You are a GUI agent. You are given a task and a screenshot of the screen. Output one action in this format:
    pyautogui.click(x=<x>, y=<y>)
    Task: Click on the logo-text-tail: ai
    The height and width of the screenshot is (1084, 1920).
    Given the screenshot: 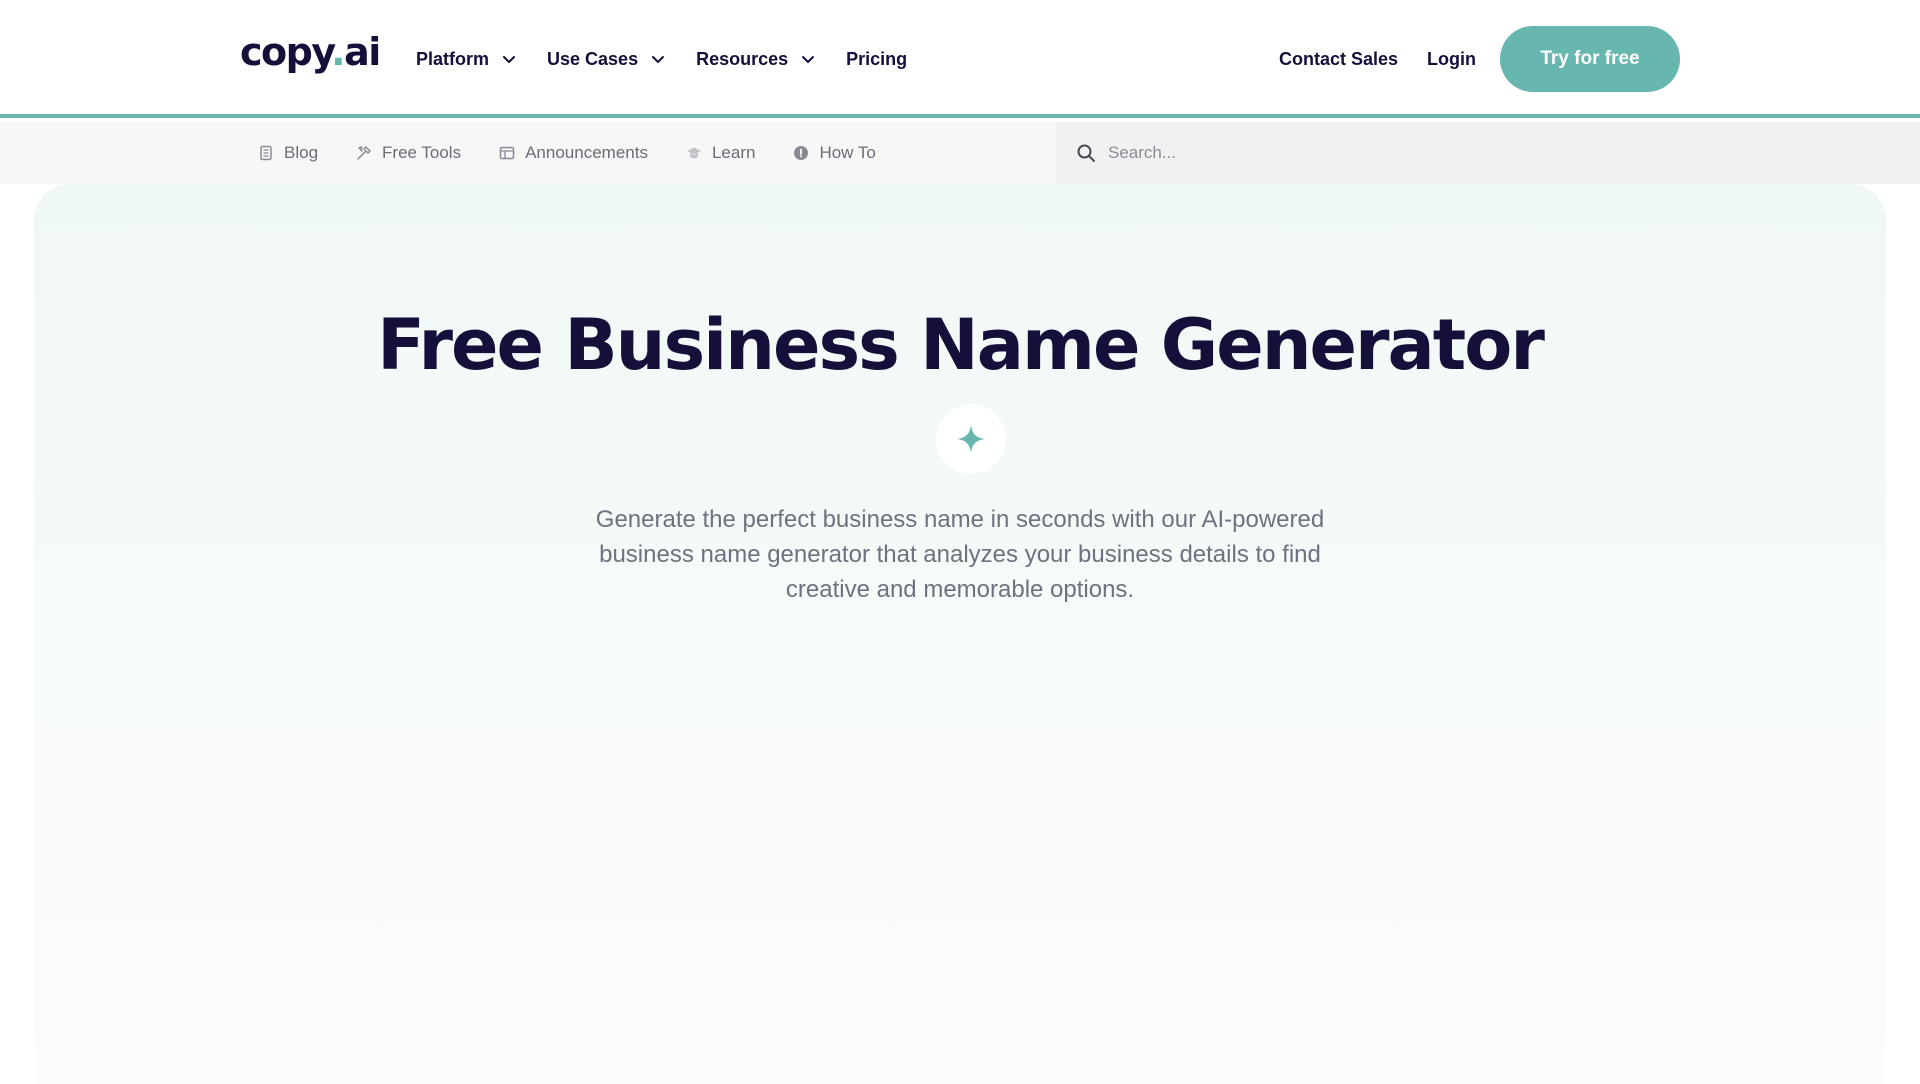 What is the action you would take?
    pyautogui.click(x=362, y=52)
    